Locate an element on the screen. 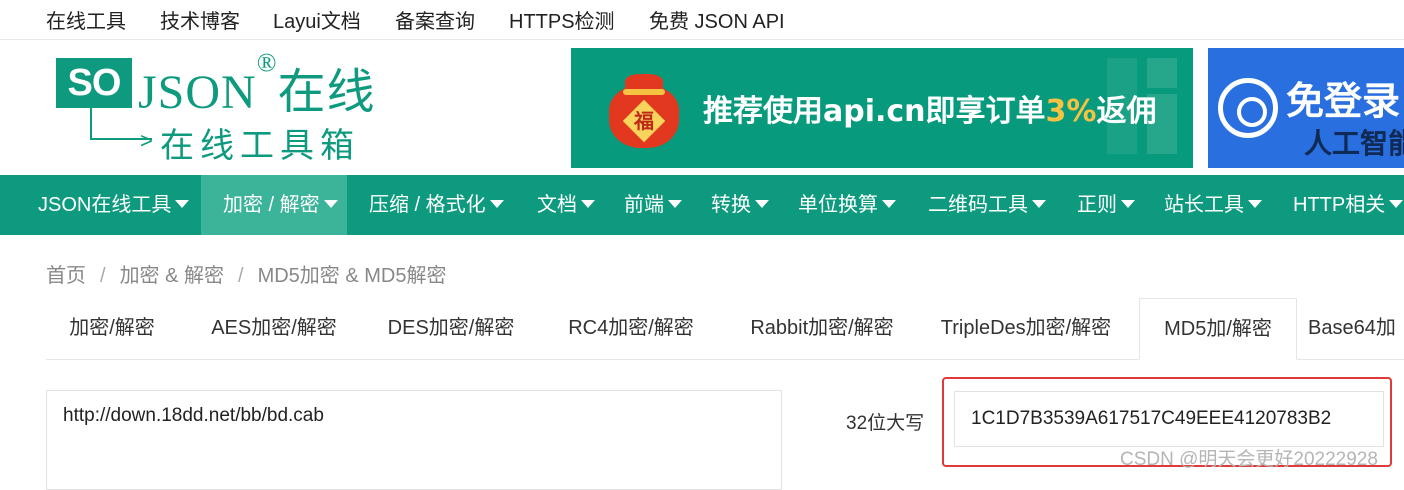  tab-rc4: RC4加密/解密 is located at coordinates (631, 328).